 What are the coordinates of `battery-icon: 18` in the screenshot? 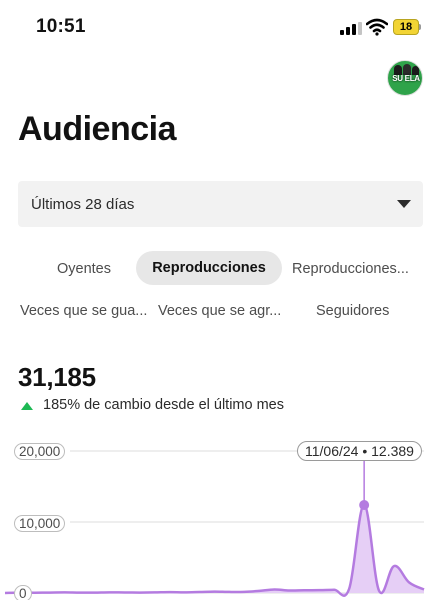 It's located at (406, 27).